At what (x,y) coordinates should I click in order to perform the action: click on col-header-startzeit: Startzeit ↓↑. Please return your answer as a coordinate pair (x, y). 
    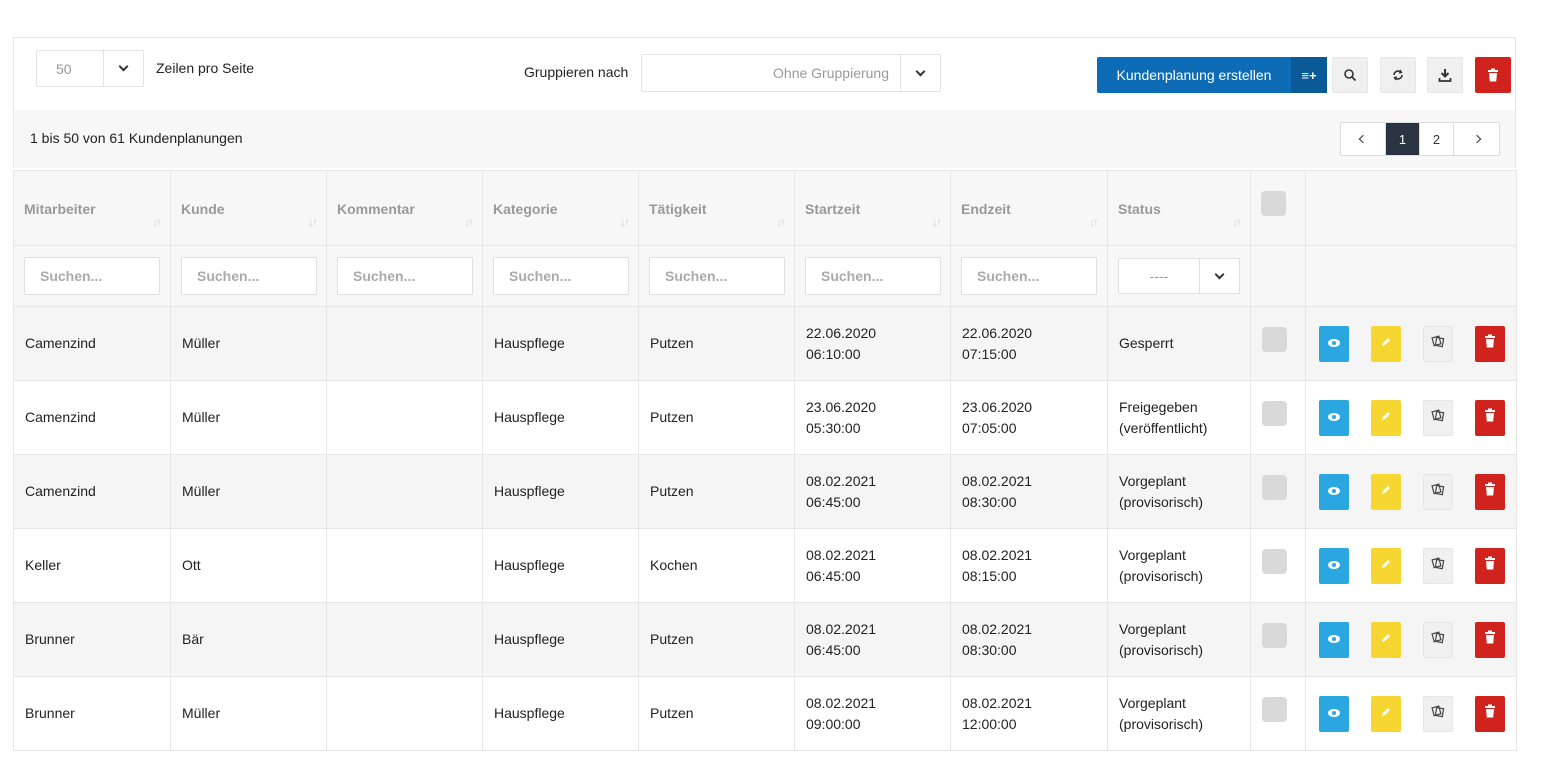
    Looking at the image, I should click on (872, 208).